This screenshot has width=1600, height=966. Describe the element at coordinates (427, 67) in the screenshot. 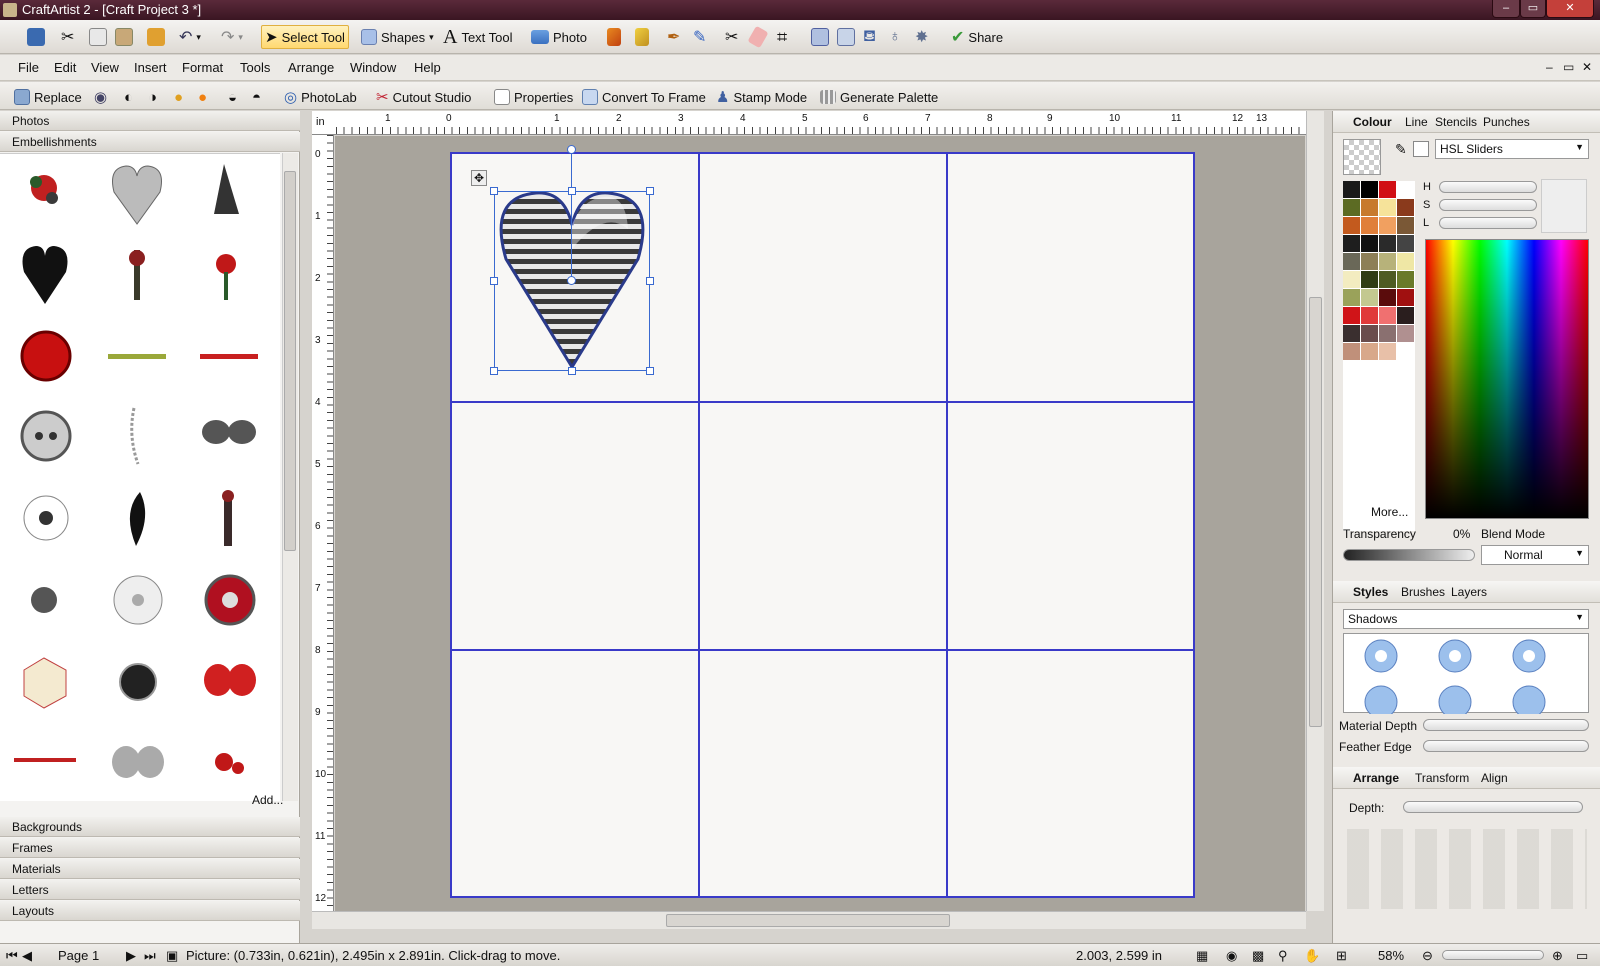

I see `menu-help: Help` at that location.